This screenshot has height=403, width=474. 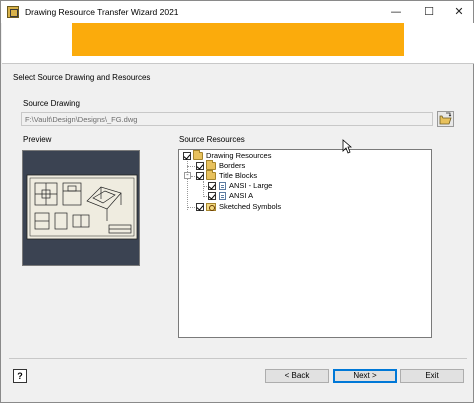 What do you see at coordinates (211, 207) in the screenshot?
I see `symbol-folder-icon` at bounding box center [211, 207].